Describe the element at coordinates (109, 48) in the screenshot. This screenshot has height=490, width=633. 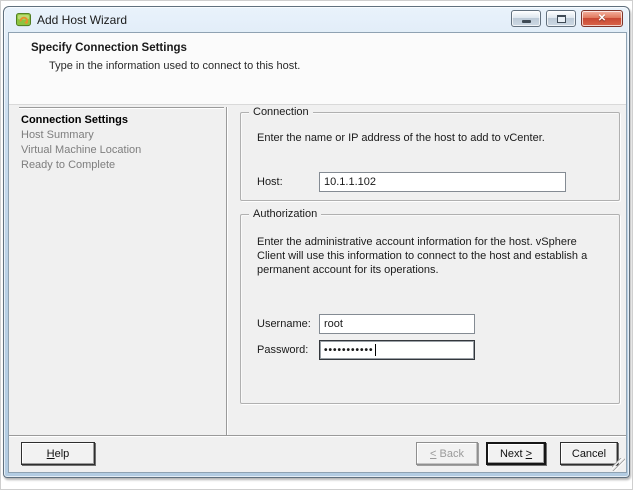
I see `page-title: Specify Connection Settings` at that location.